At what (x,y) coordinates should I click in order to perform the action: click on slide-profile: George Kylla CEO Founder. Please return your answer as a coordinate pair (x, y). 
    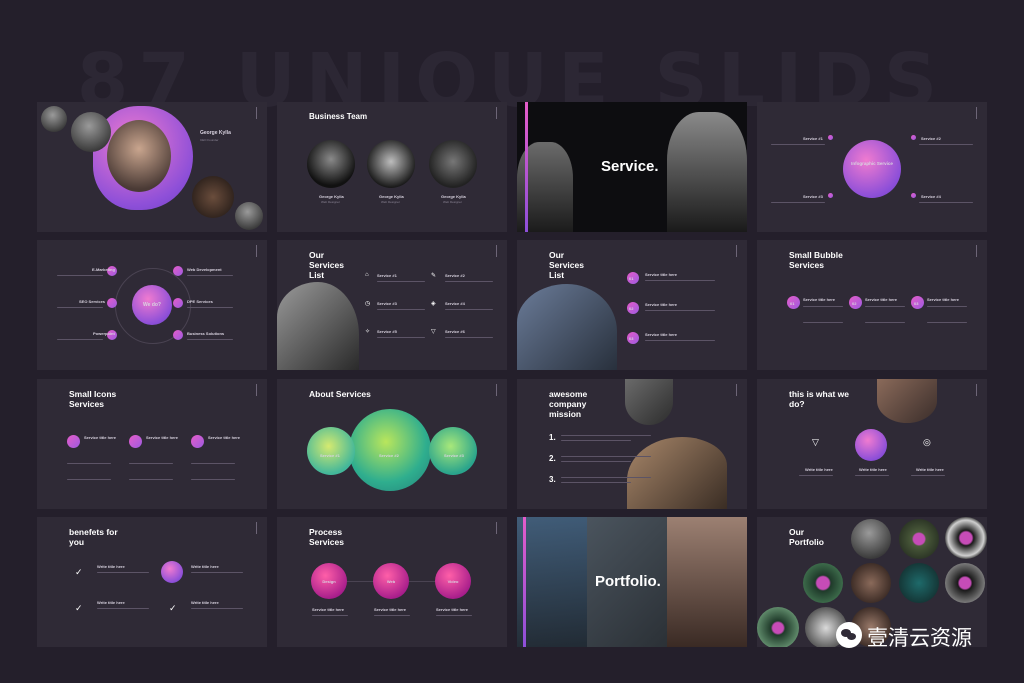
    Looking at the image, I should click on (152, 167).